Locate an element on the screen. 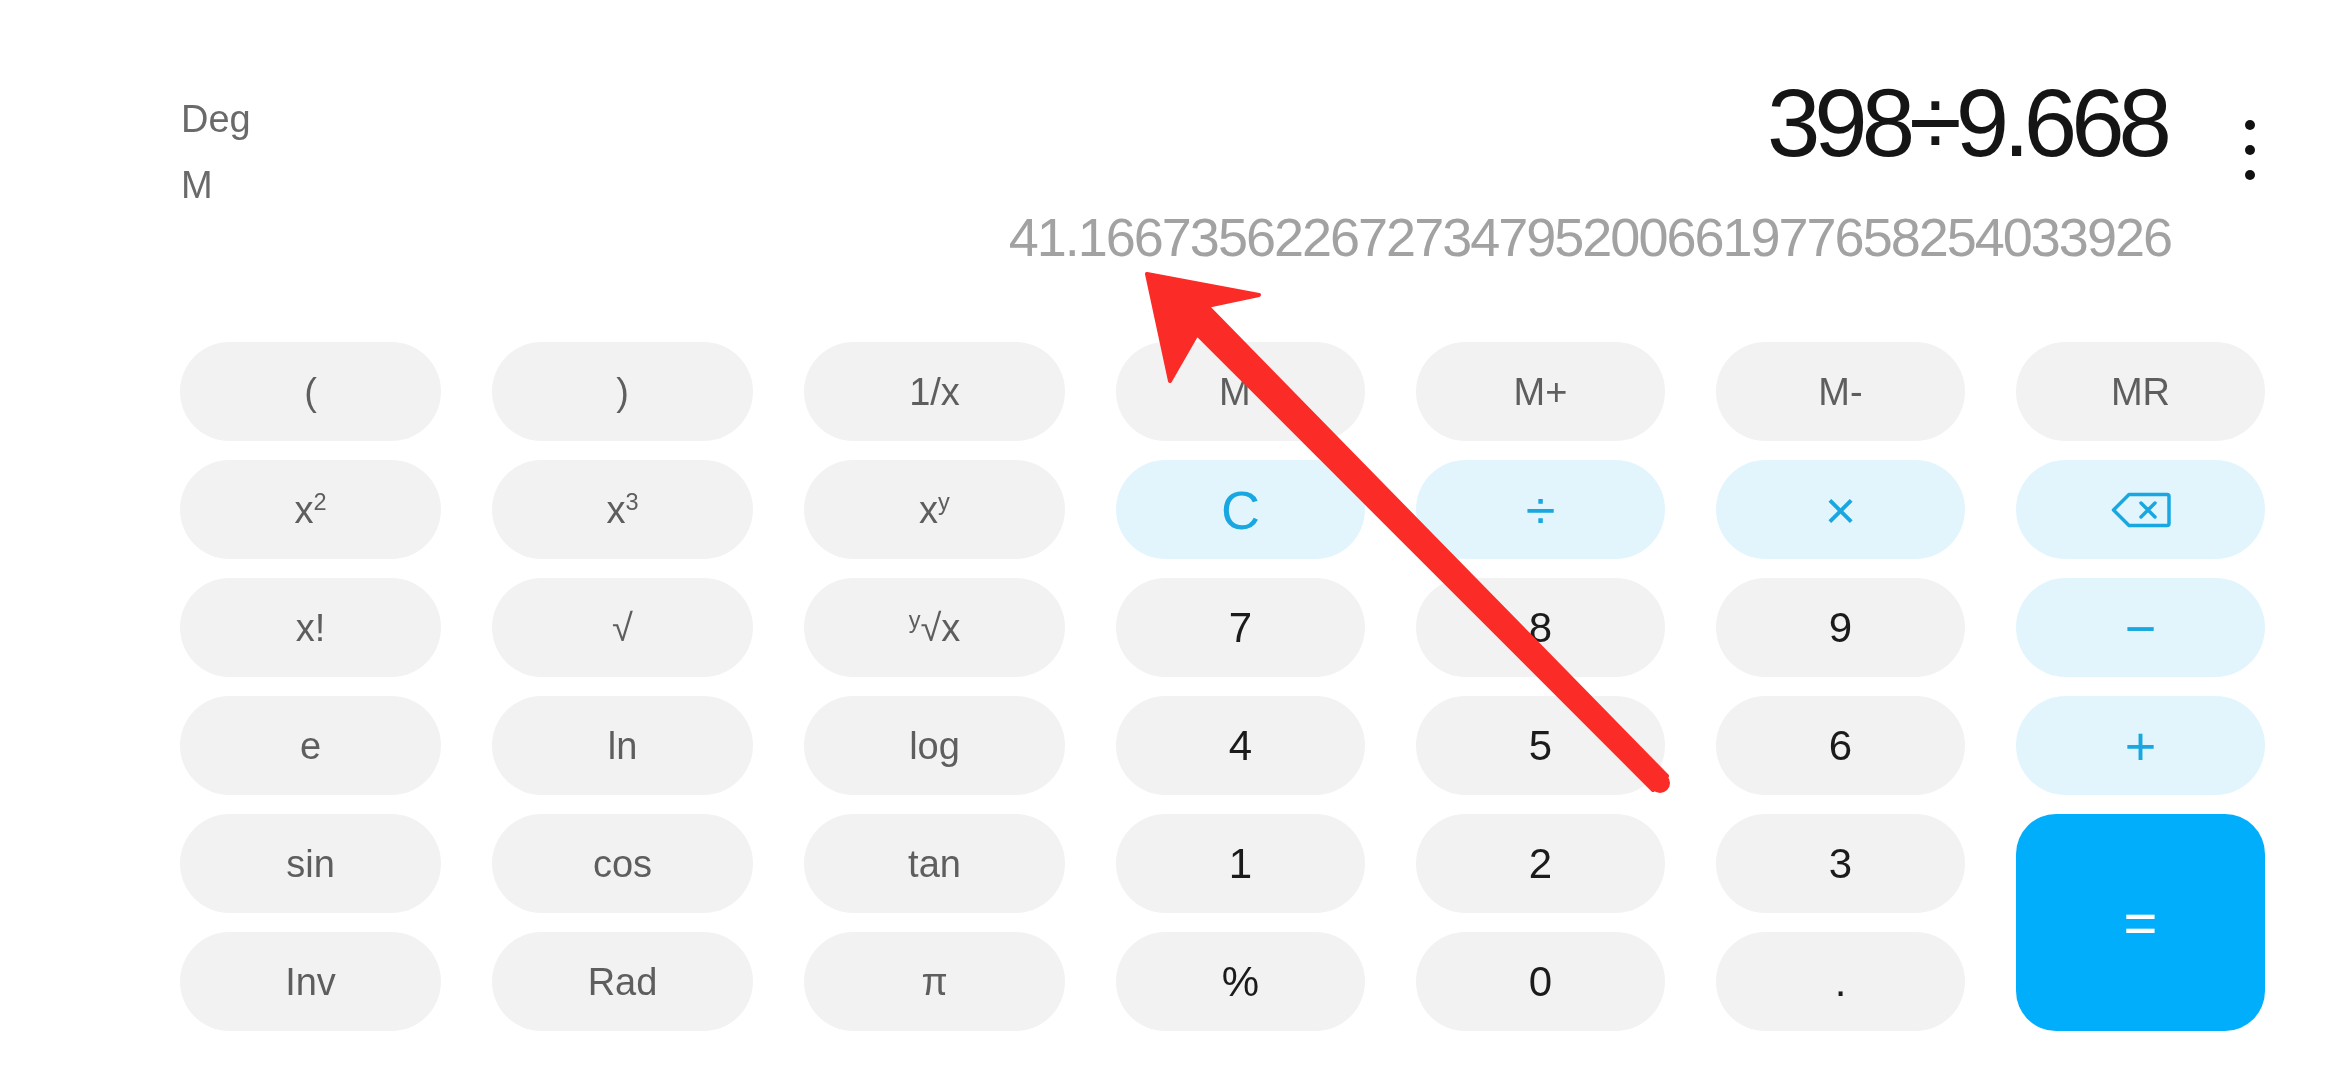 This screenshot has height=1080, width=2340. angle-mode-label: Deg is located at coordinates (216, 119).